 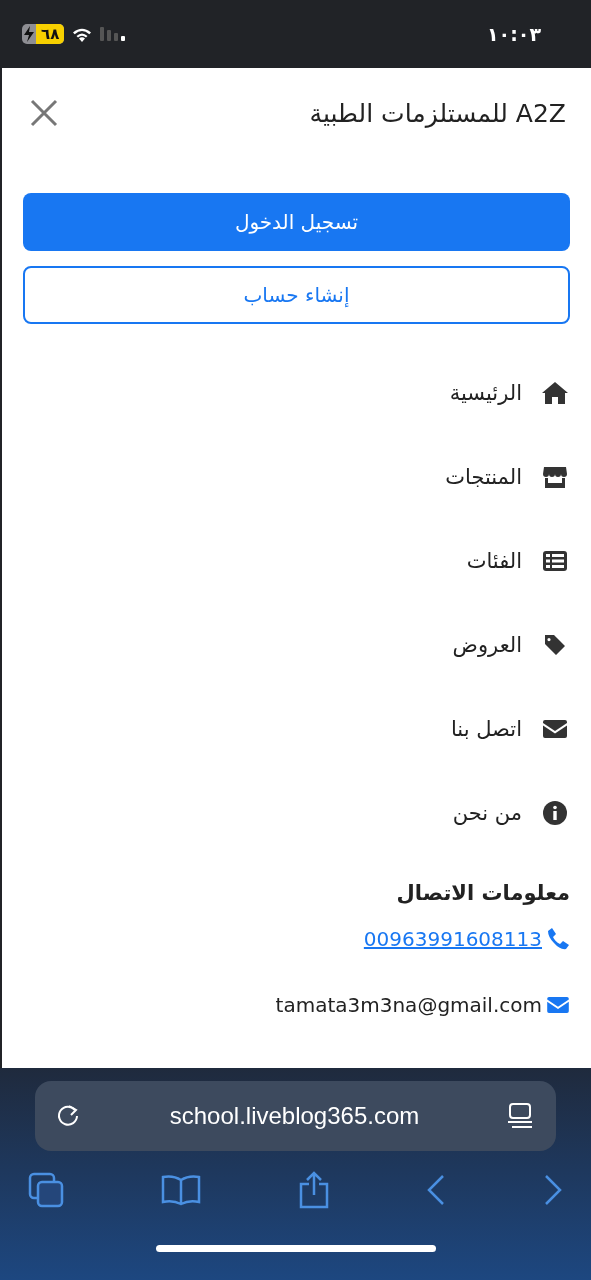 I want to click on phone-icon, so click(x=558, y=939).